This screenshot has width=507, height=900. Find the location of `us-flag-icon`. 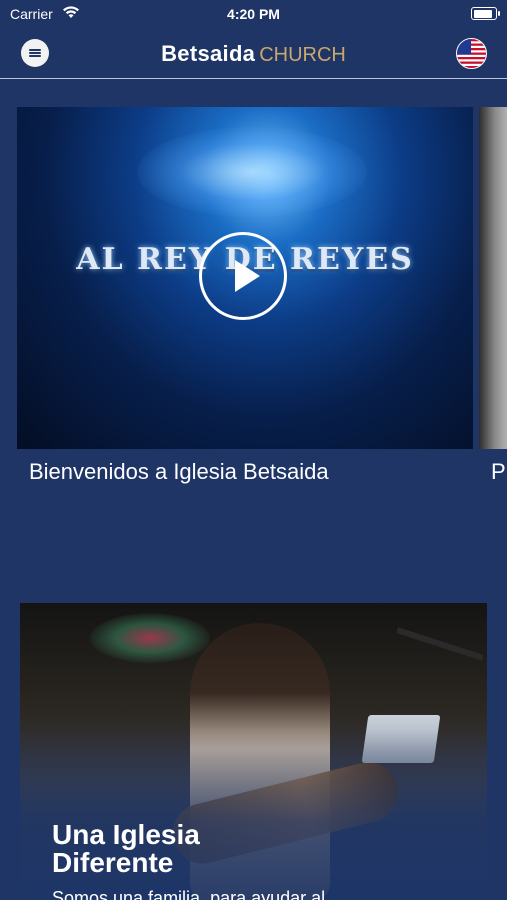

us-flag-icon is located at coordinates (471, 53).